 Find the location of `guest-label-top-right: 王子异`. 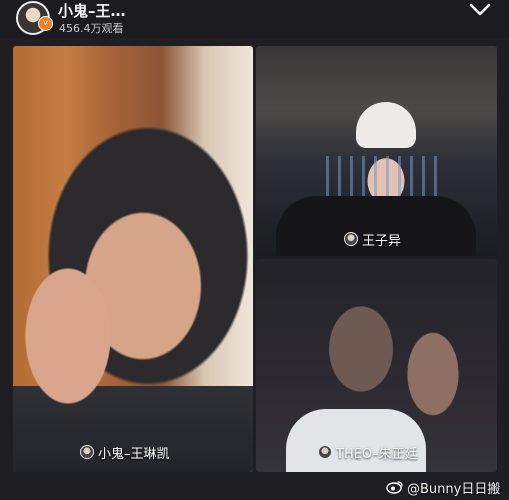

guest-label-top-right: 王子异 is located at coordinates (373, 239).